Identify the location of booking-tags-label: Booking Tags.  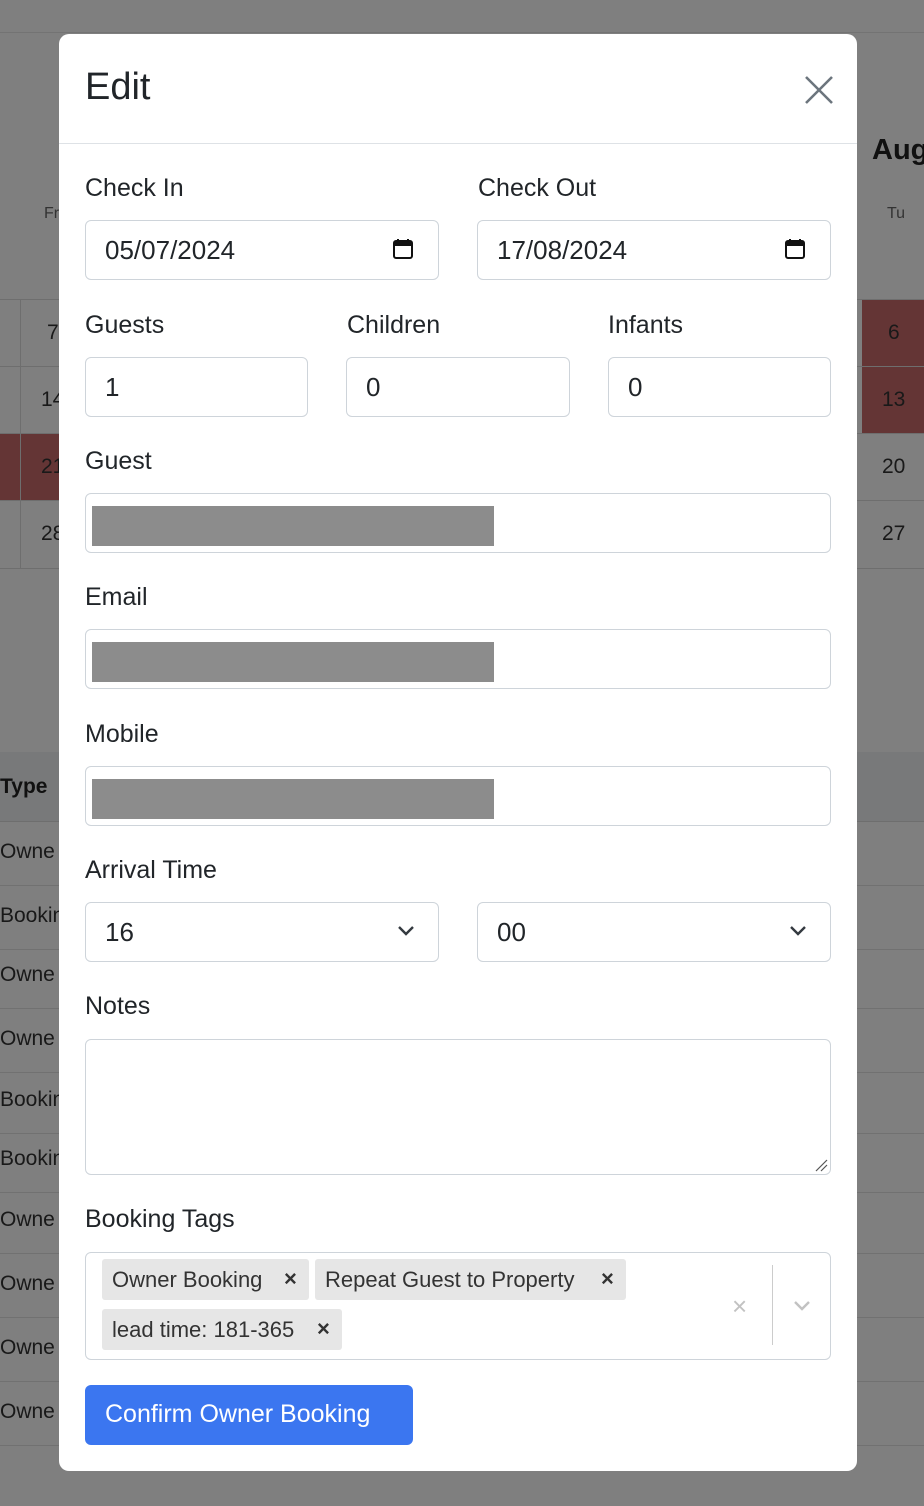
(160, 1219).